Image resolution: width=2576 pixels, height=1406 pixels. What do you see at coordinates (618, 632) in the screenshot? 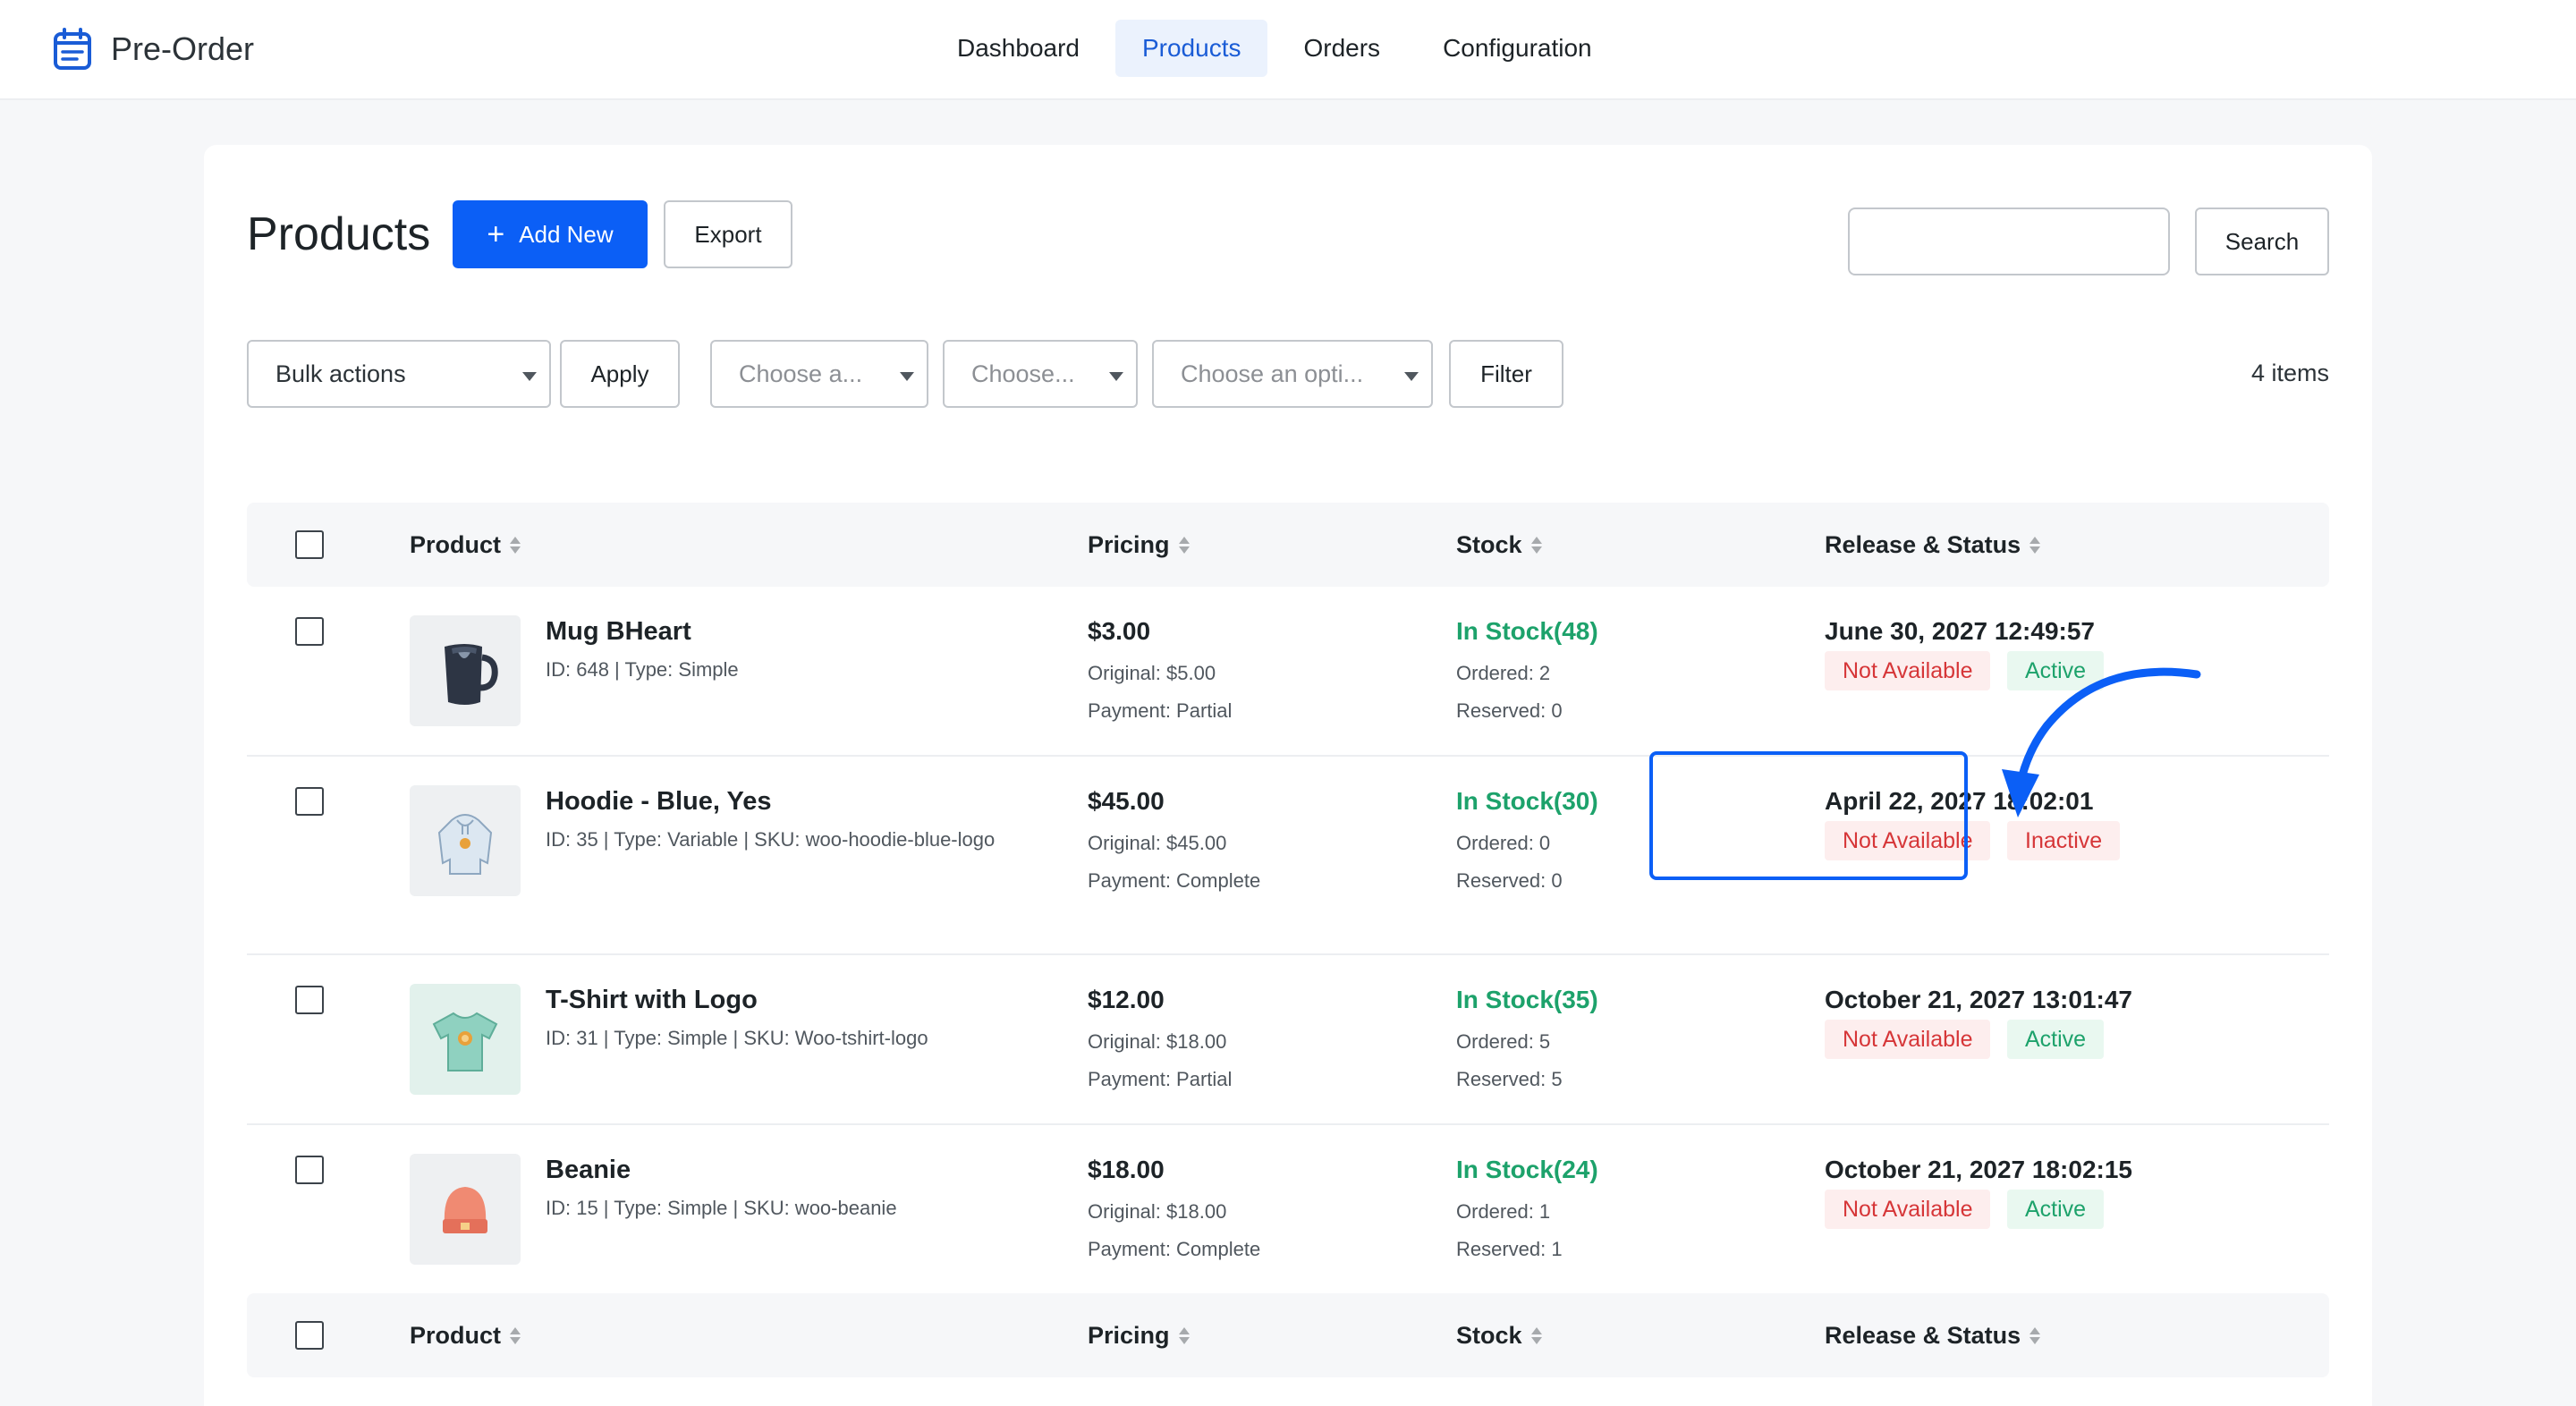
I see `product-name: Mug BHeart` at bounding box center [618, 632].